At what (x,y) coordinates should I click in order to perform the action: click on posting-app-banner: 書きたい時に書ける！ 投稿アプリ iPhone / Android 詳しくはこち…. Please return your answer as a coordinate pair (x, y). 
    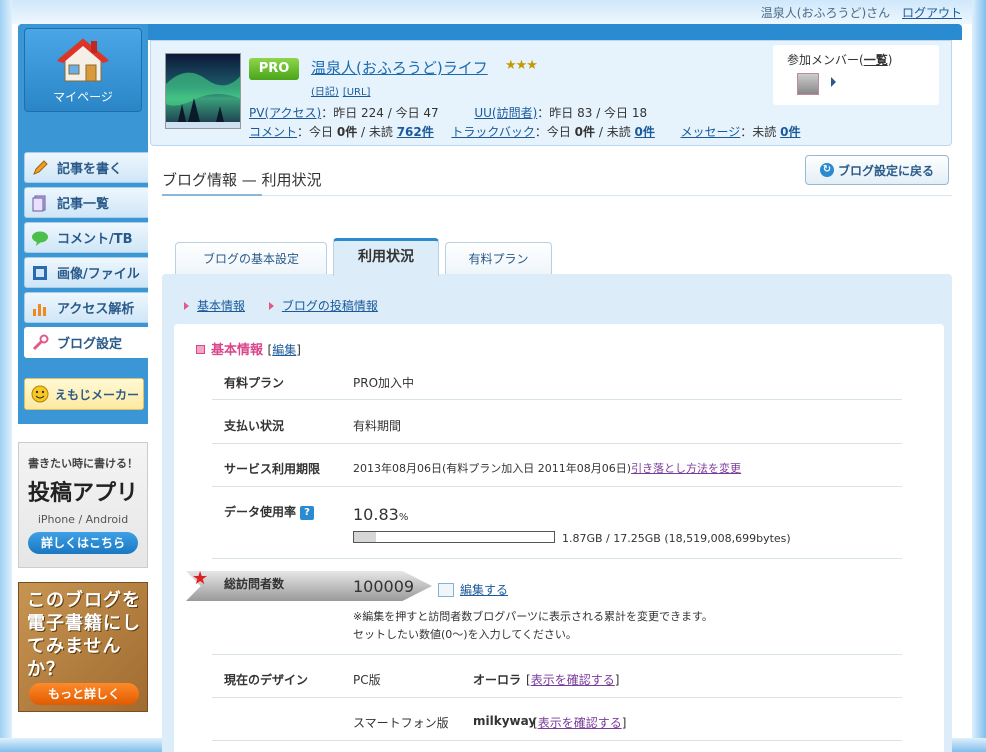
    Looking at the image, I should click on (83, 505).